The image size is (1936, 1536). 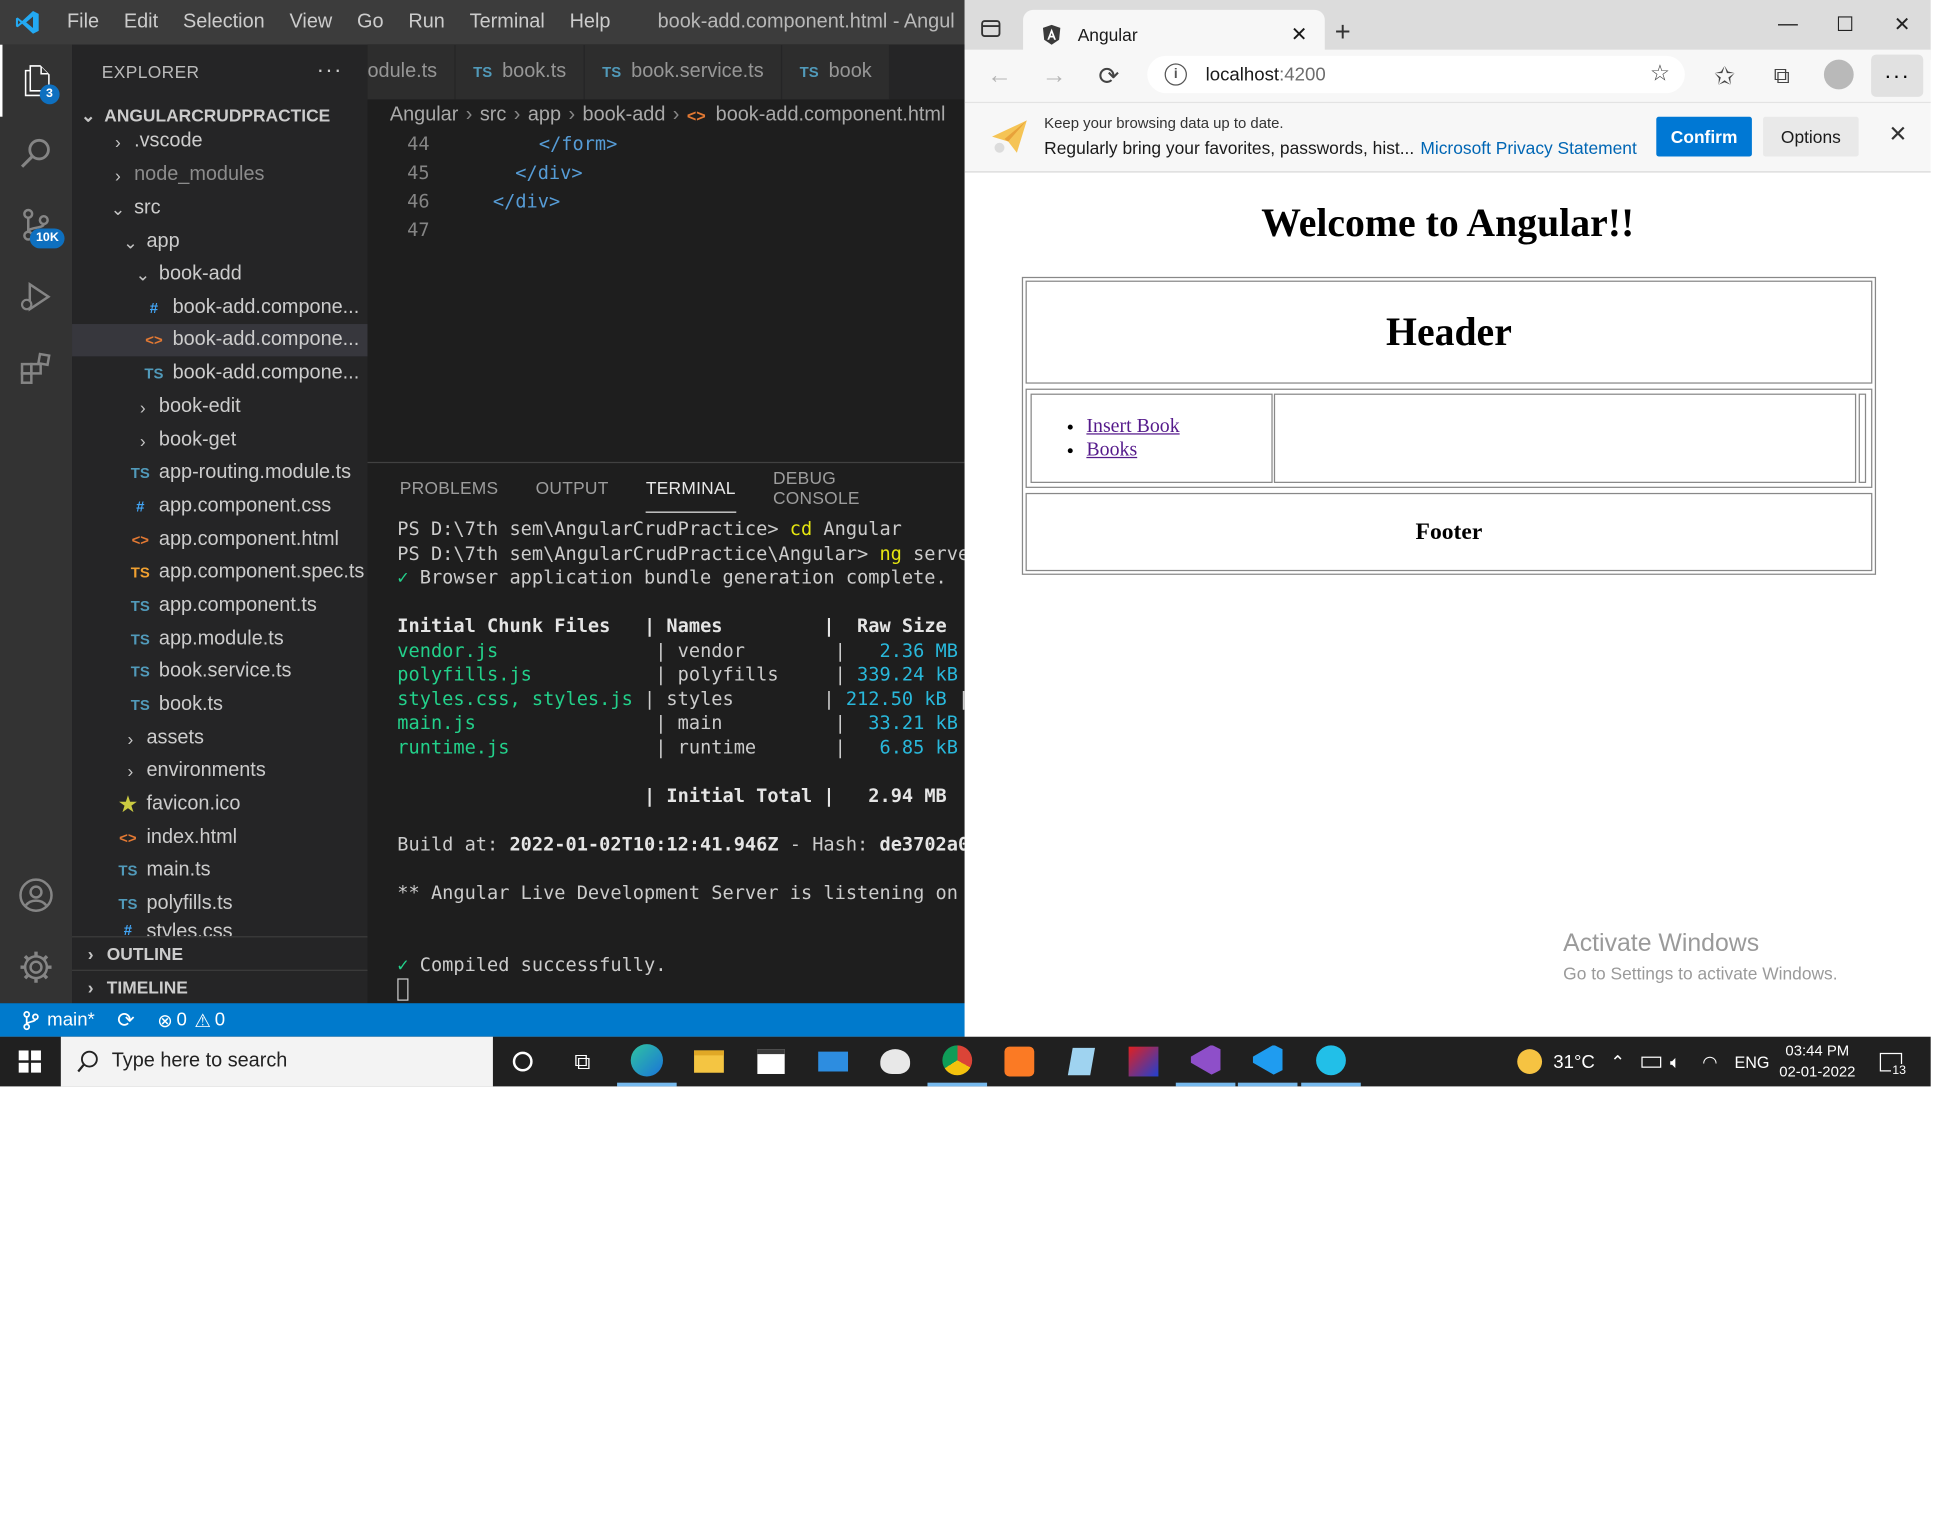 I want to click on refresh-icon: ⟳, so click(x=1108, y=75).